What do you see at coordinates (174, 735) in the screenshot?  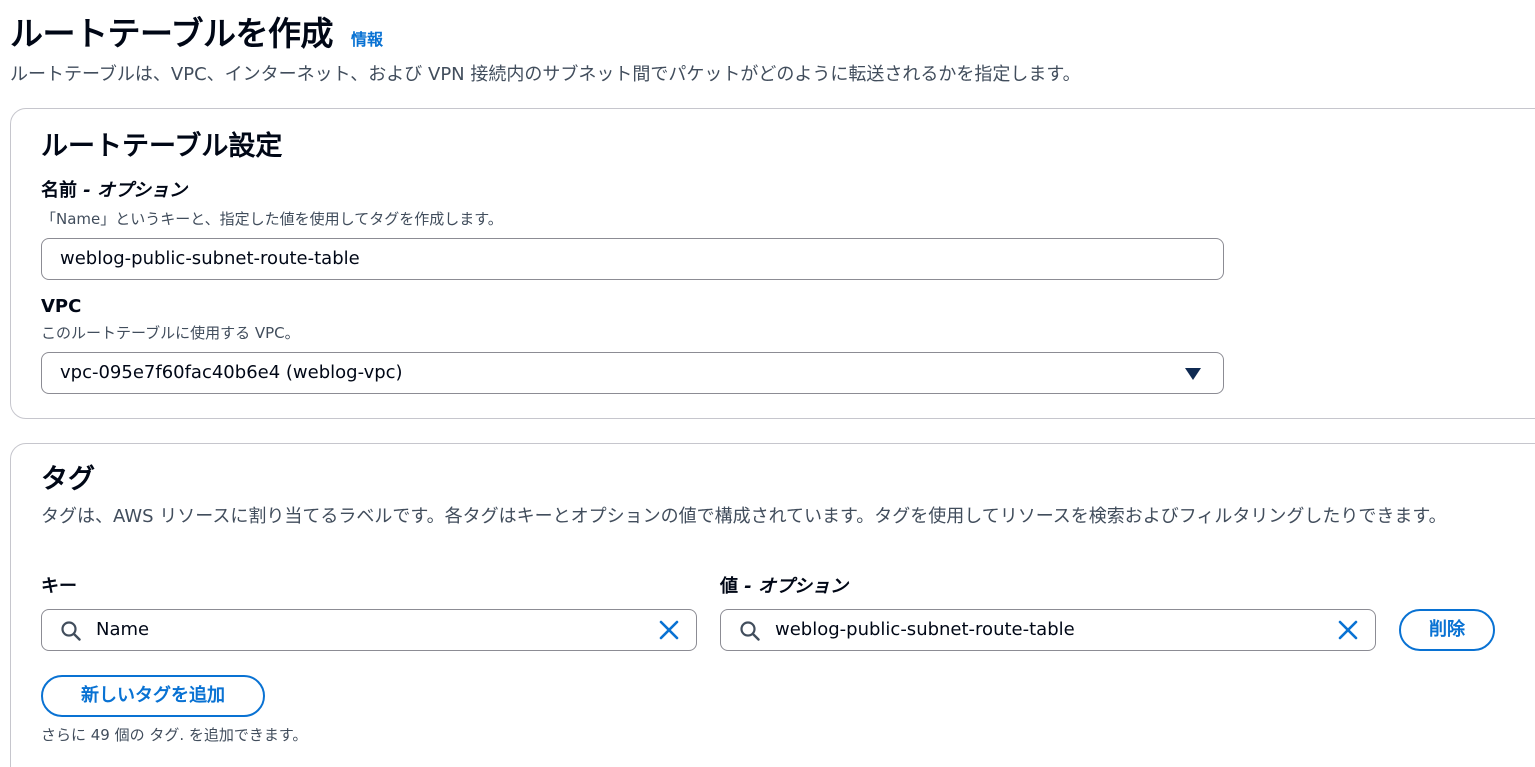 I see `remaining-tags-text: さらに 49 個の タグ. を追加できます。` at bounding box center [174, 735].